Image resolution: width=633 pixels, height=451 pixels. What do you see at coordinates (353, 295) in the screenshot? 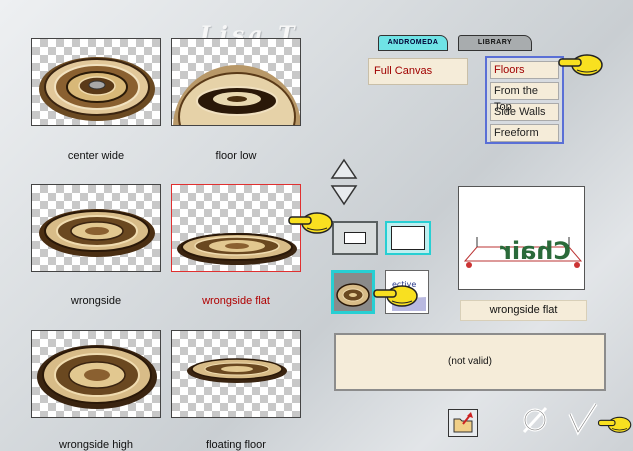
I see `disc-texture-icon` at bounding box center [353, 295].